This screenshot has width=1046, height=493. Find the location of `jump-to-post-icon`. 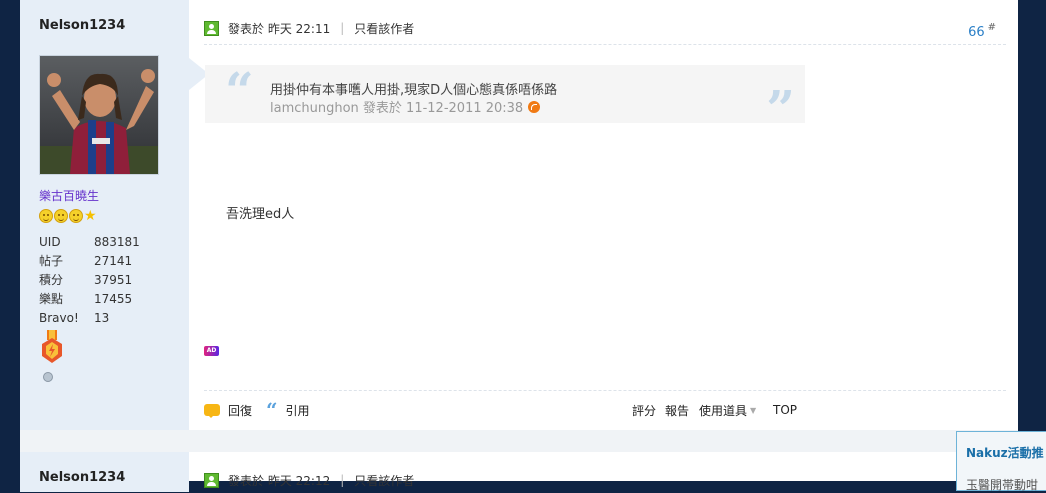

jump-to-post-icon is located at coordinates (534, 106).